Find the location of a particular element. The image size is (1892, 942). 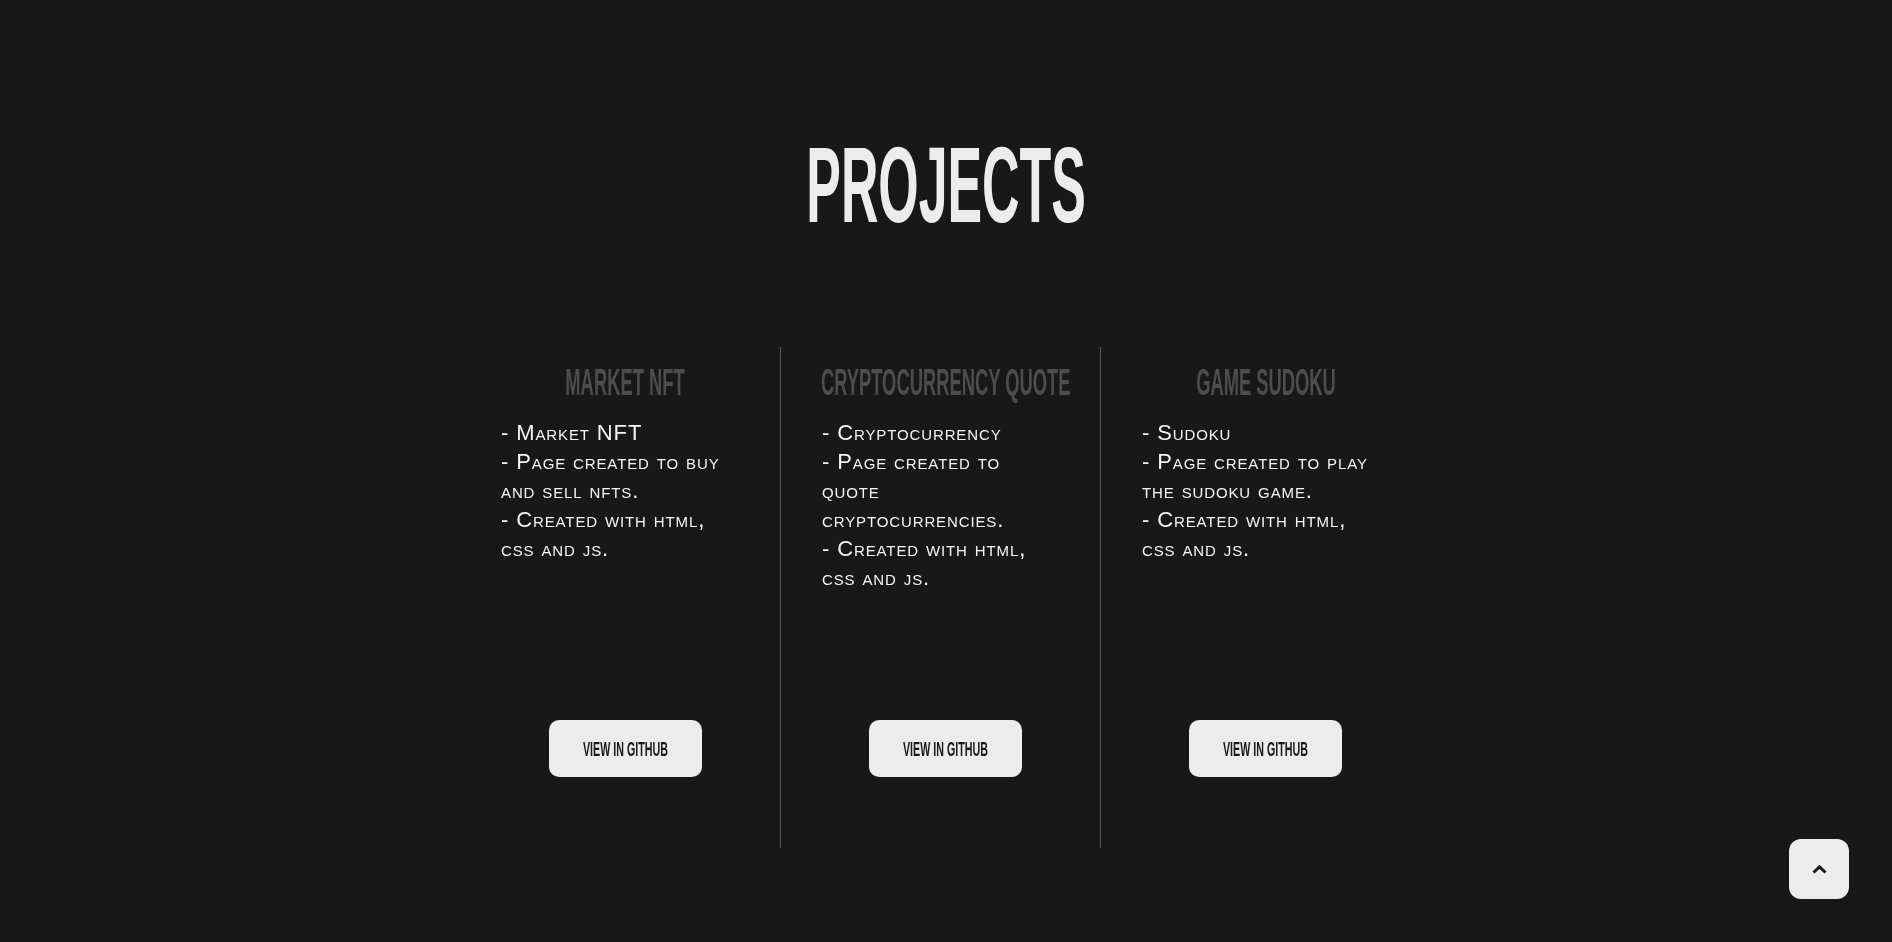

description-line: - Market NFT is located at coordinates (572, 433).